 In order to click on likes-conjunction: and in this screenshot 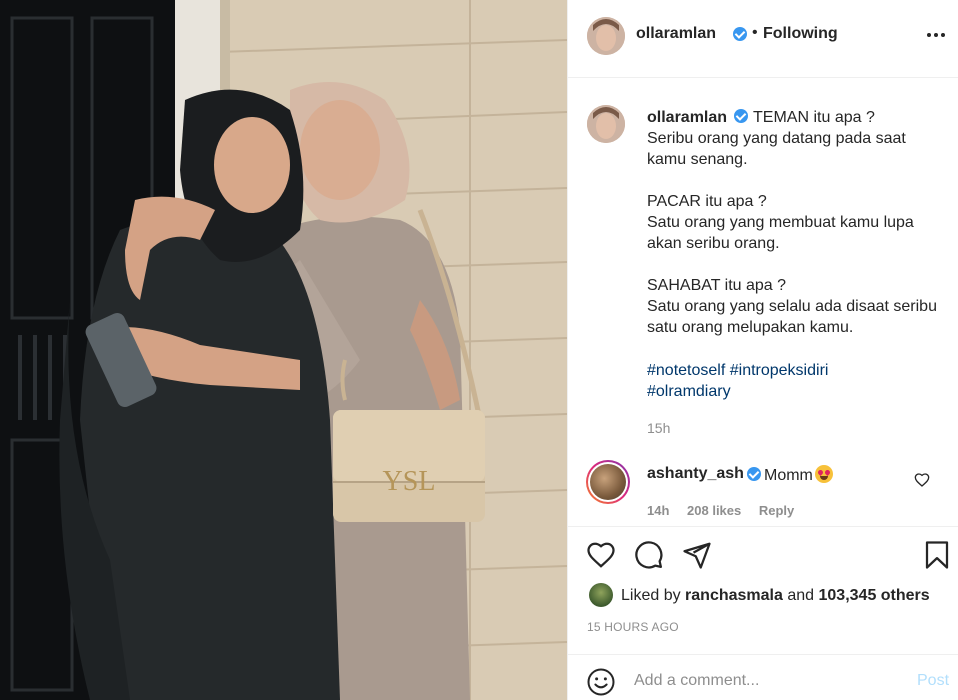, I will do `click(801, 595)`.